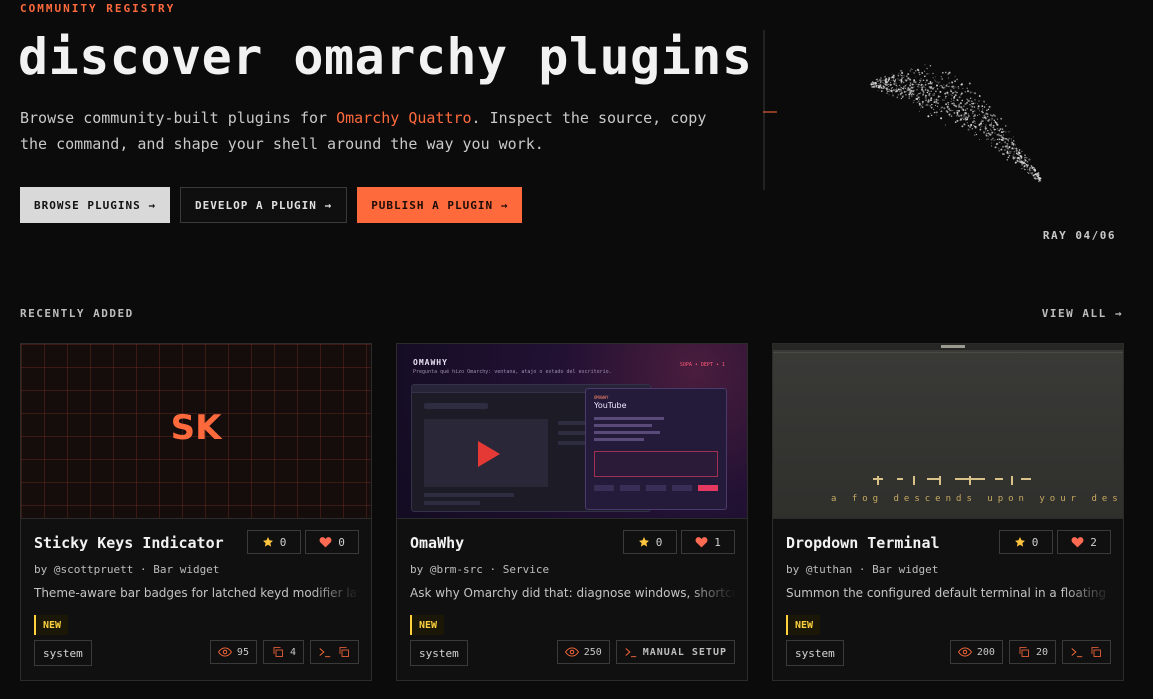 This screenshot has width=1153, height=699. I want to click on terminal-text: a fog descends upon your desktop, so click(977, 499).